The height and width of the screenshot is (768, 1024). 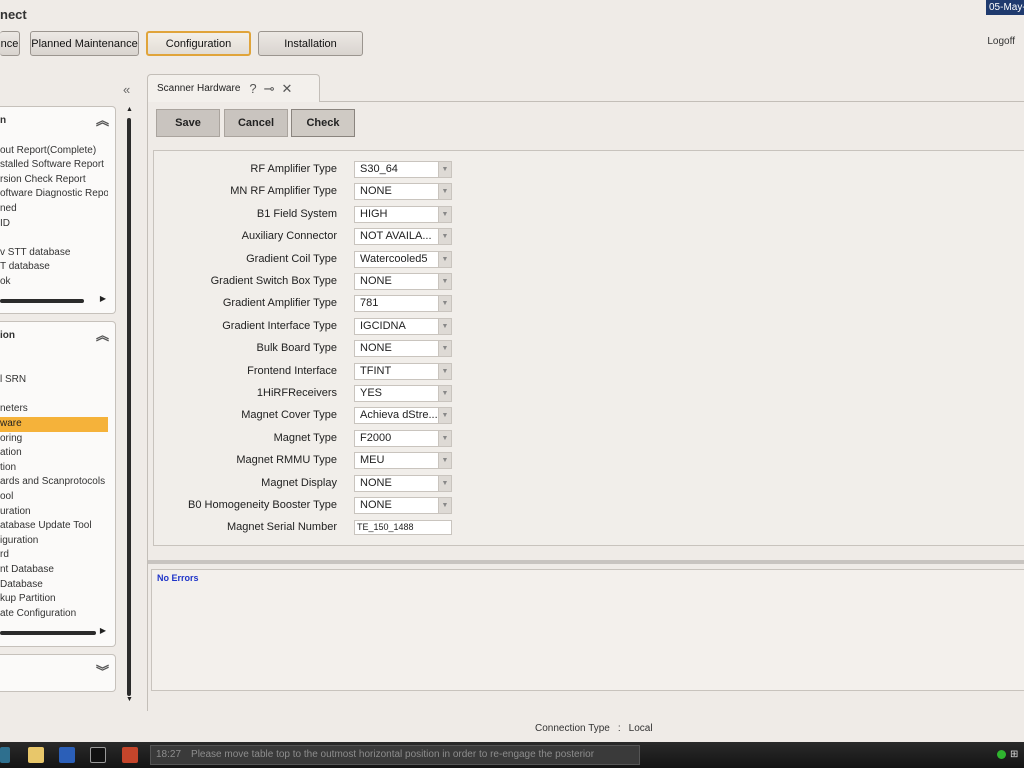 What do you see at coordinates (126, 89) in the screenshot?
I see `collapse-left-panel-icon: «` at bounding box center [126, 89].